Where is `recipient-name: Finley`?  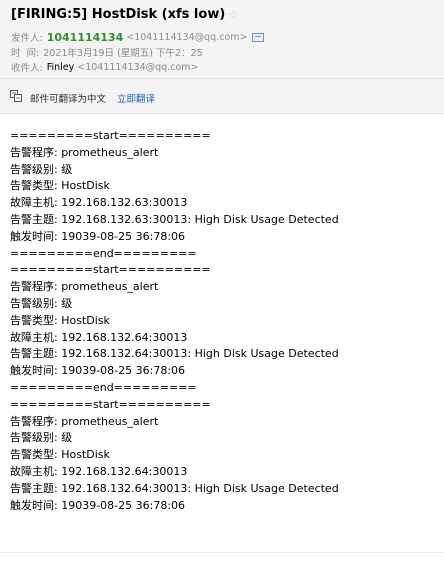 recipient-name: Finley is located at coordinates (61, 67).